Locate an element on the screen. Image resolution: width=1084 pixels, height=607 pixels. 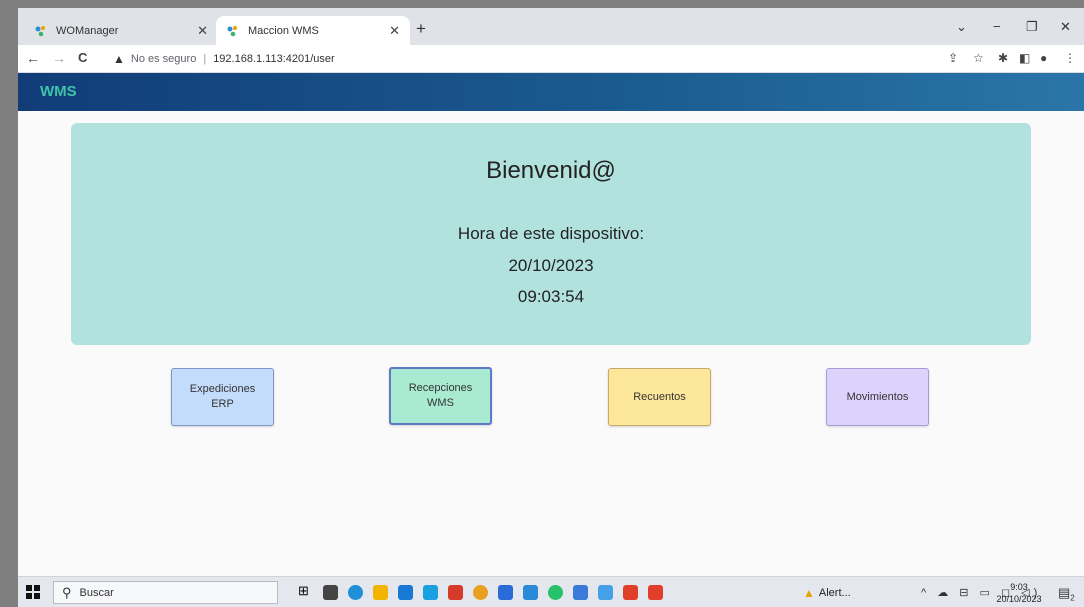
device-date: 20/10/2023 is located at coordinates (551, 265).